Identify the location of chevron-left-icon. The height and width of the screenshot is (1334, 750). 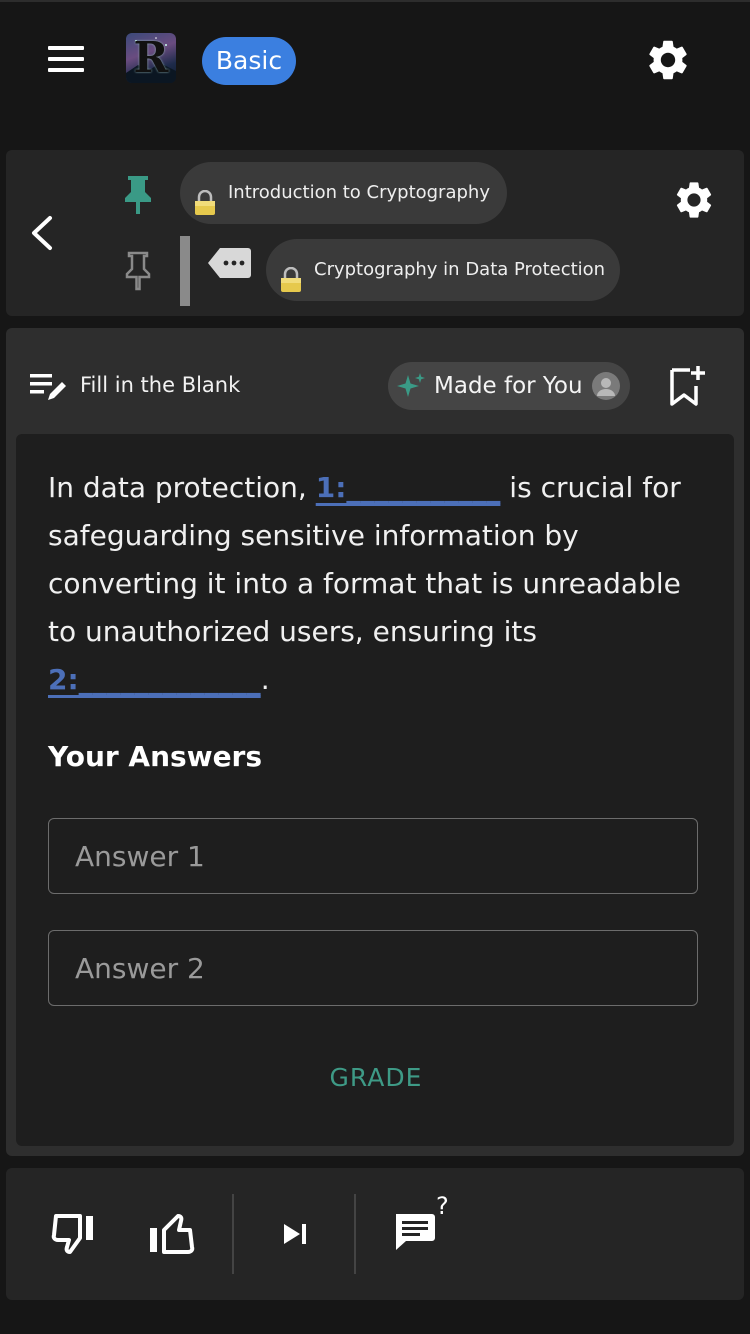
(44, 233).